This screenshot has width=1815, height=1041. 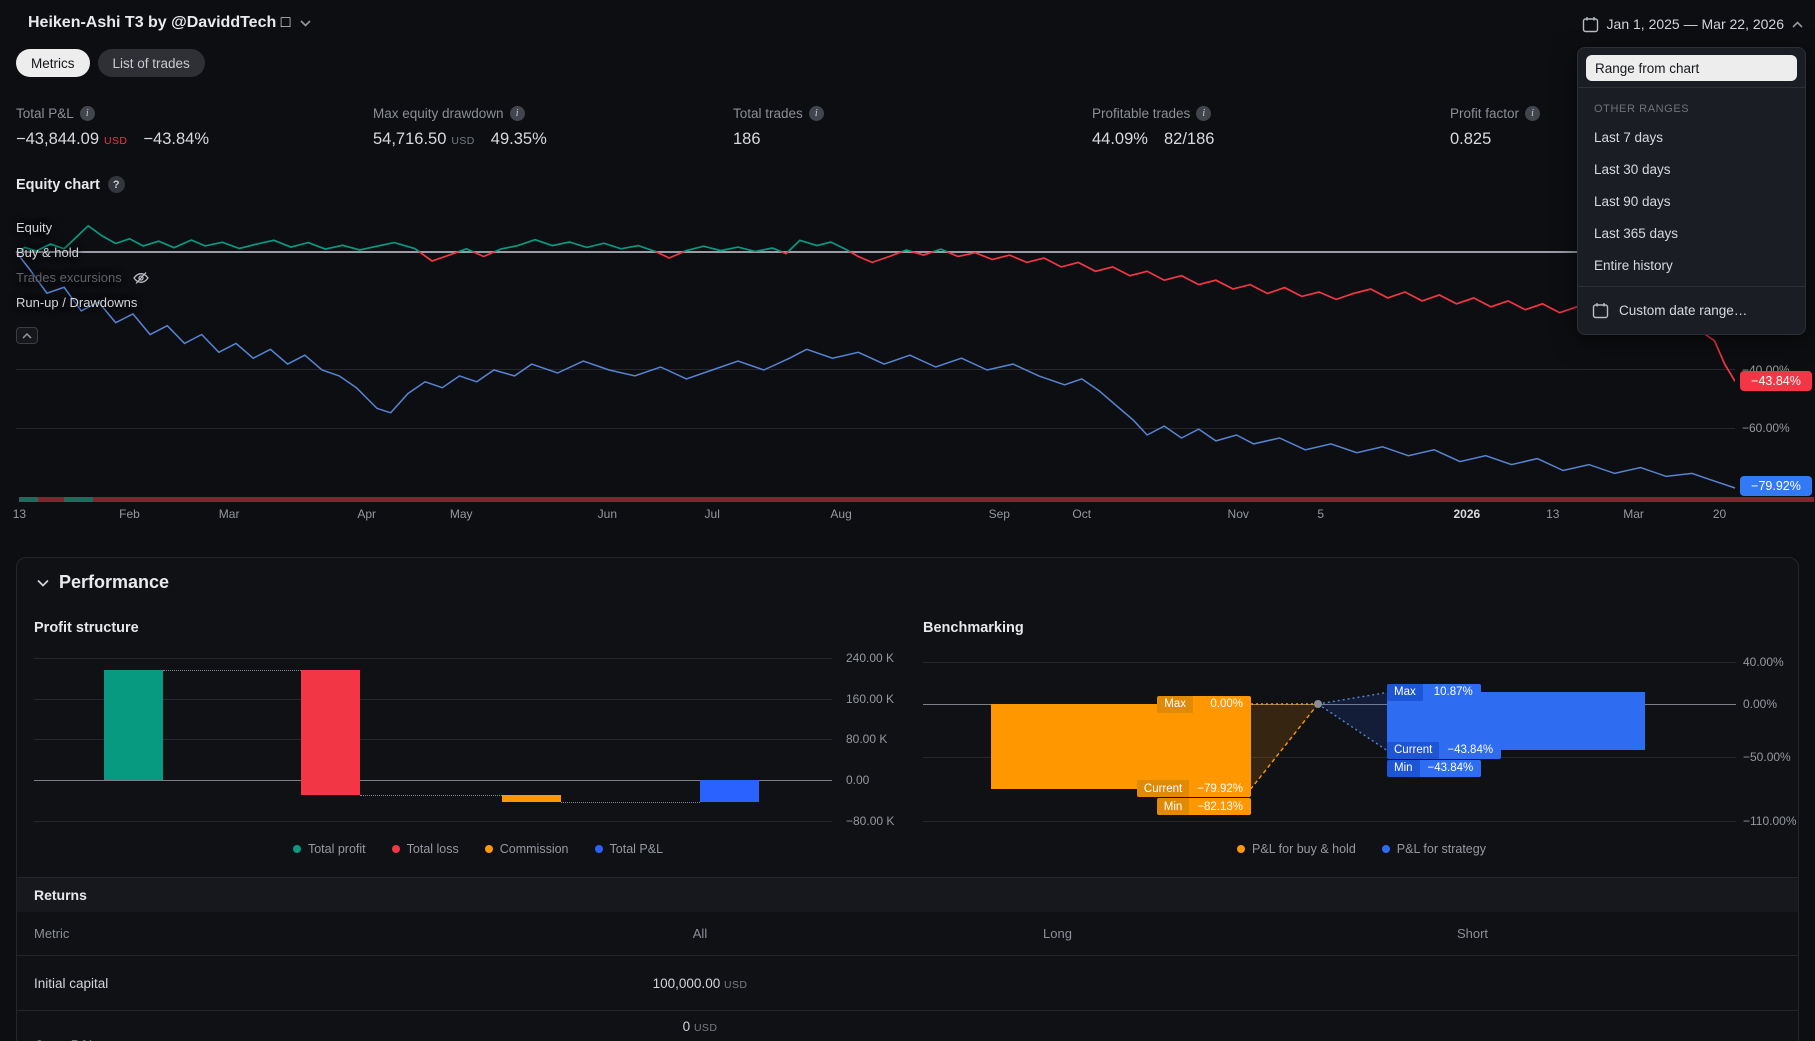 I want to click on x-tick: Oct, so click(x=1082, y=514).